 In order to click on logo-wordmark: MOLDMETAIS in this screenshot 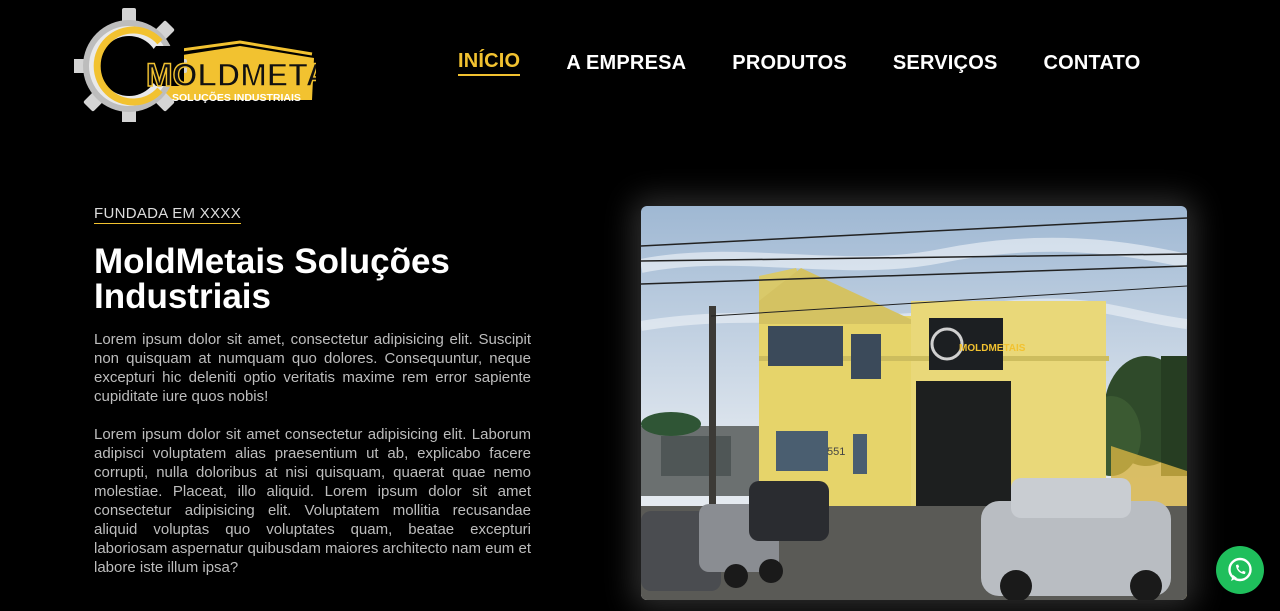, I will do `click(231, 75)`.